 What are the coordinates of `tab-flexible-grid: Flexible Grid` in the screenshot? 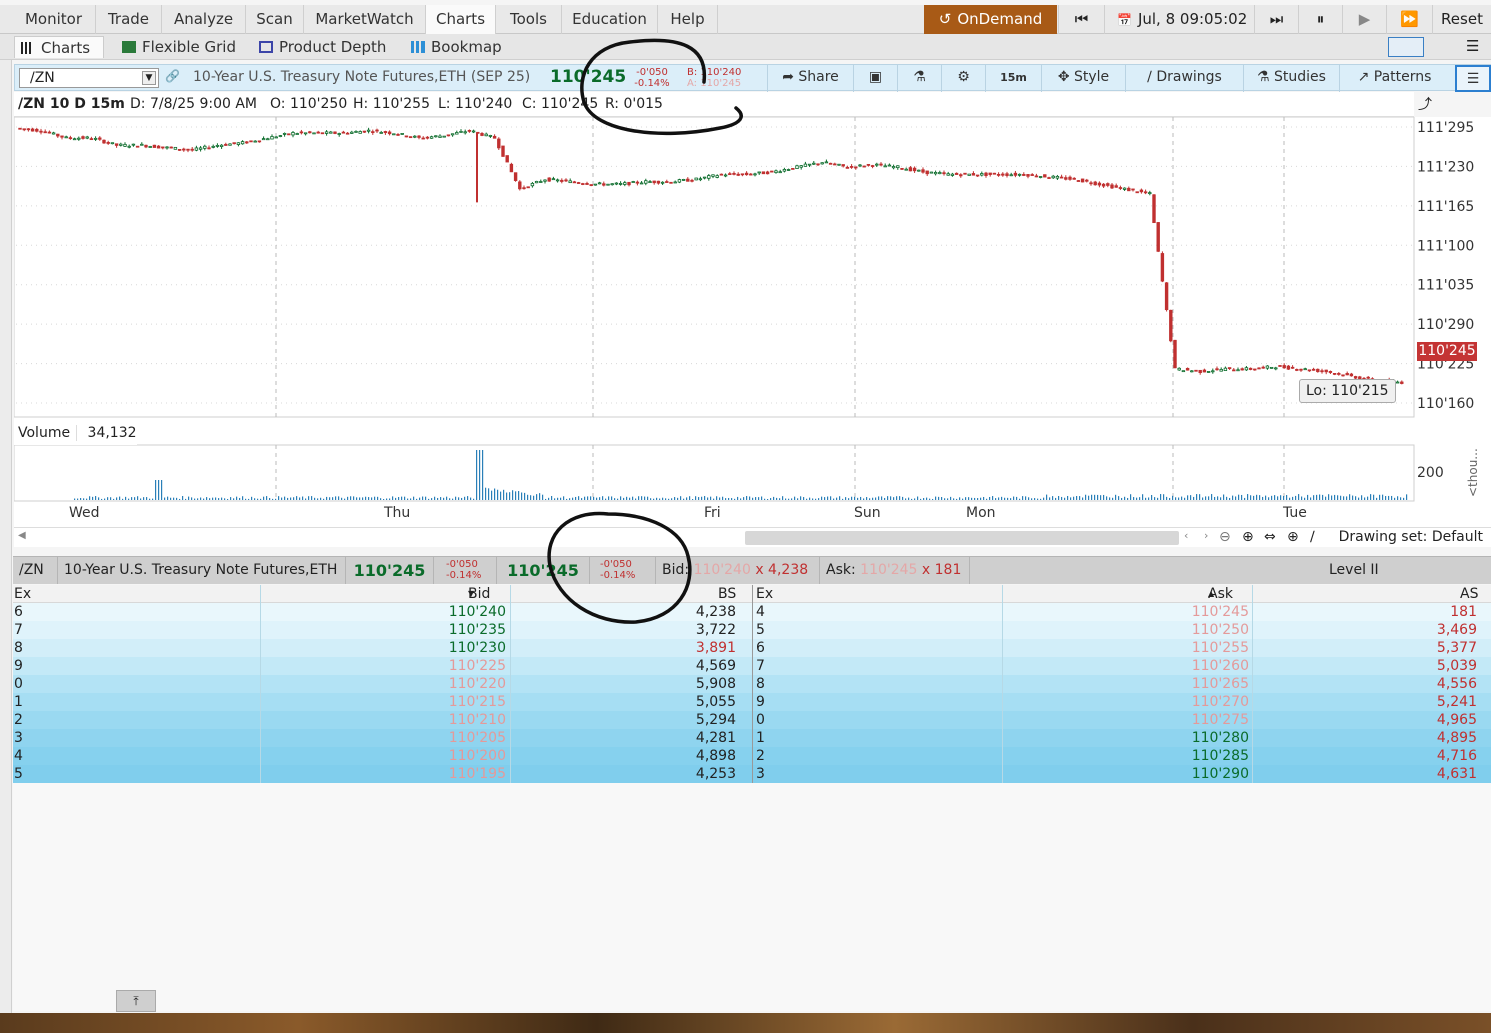 It's located at (179, 47).